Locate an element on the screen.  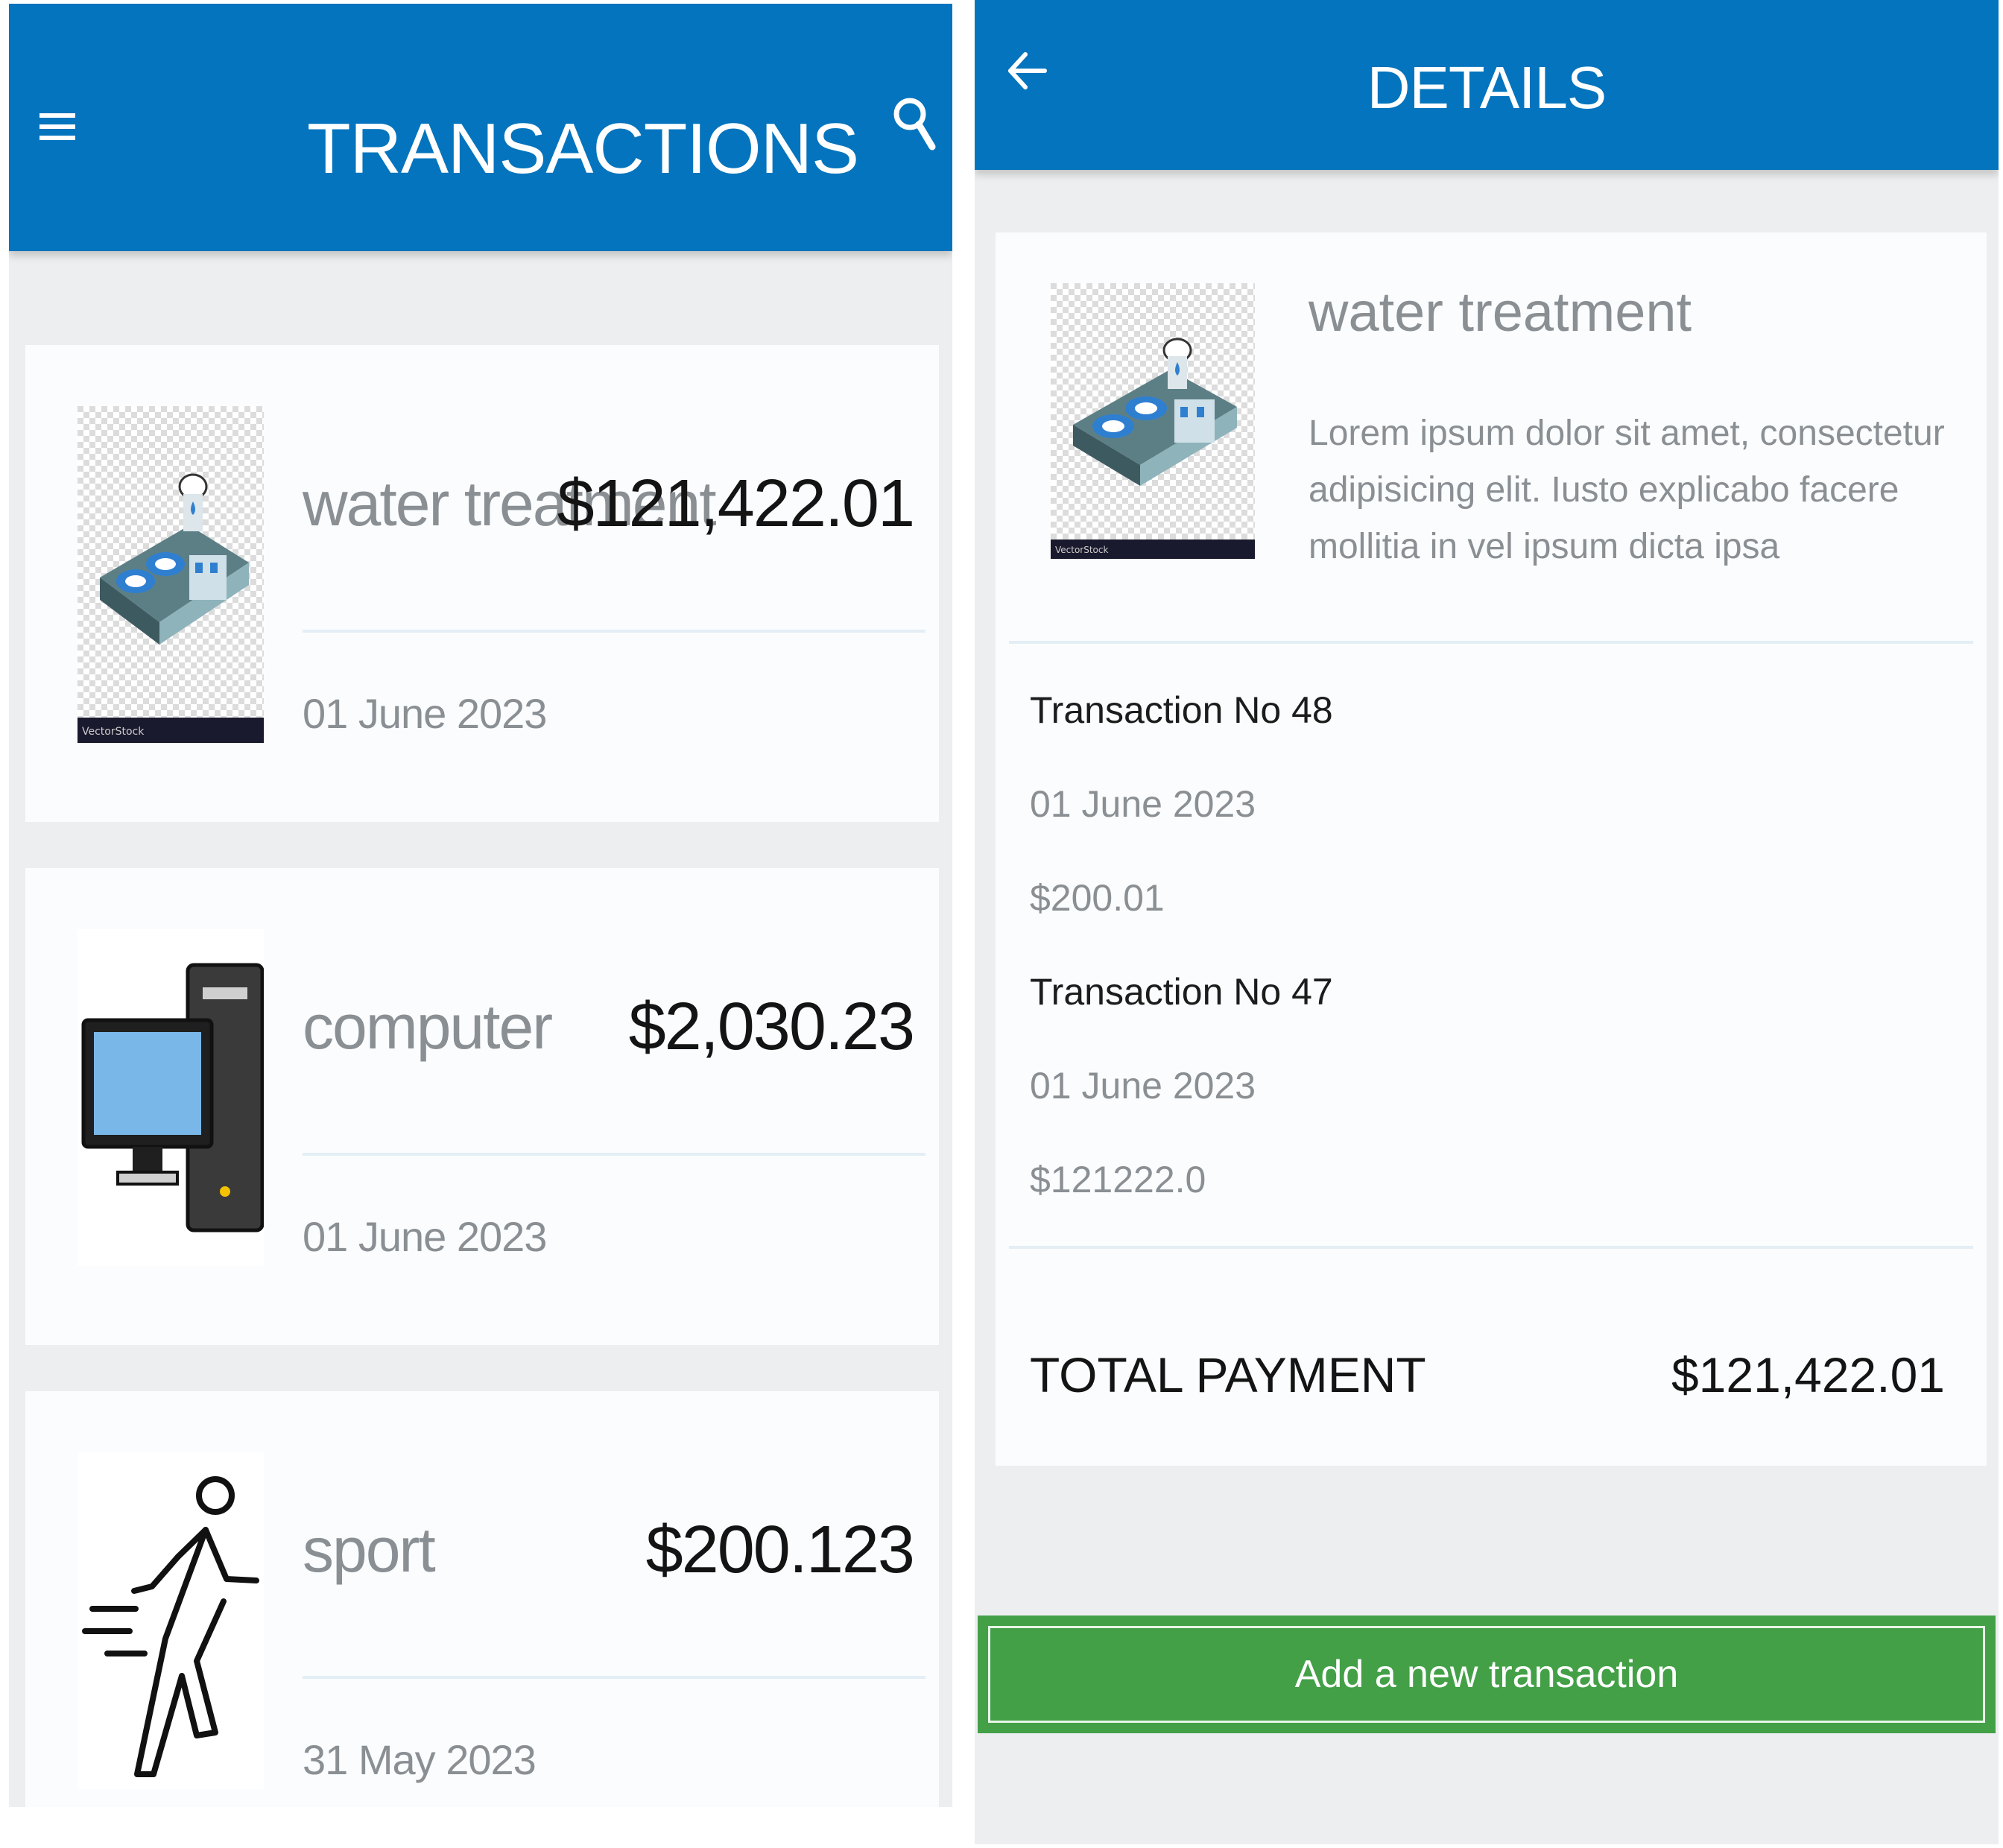
transaction-amount: $200.01 is located at coordinates (1097, 898).